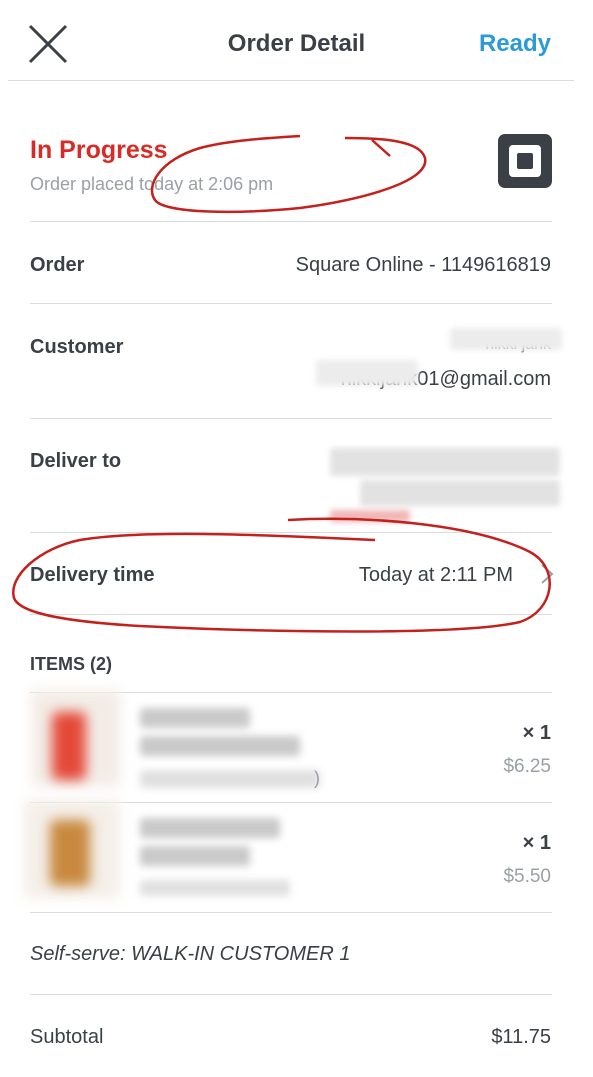 The width and height of the screenshot is (593, 1077). I want to click on order-value: Square Online - 1149616819, so click(423, 265).